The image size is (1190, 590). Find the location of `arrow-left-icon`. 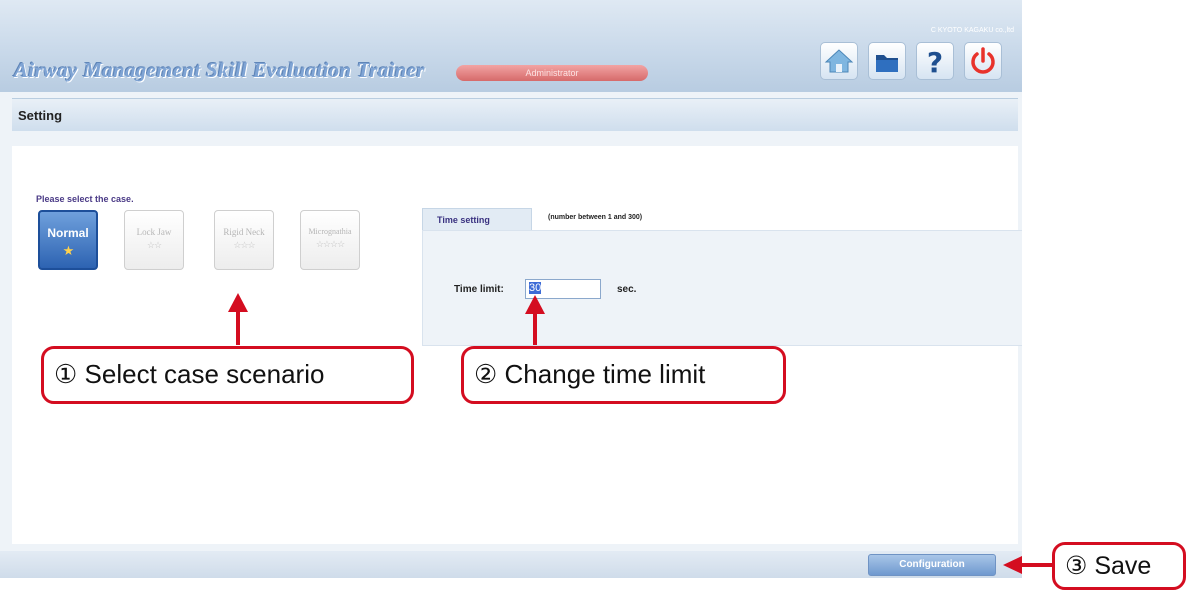

arrow-left-icon is located at coordinates (1027, 565).